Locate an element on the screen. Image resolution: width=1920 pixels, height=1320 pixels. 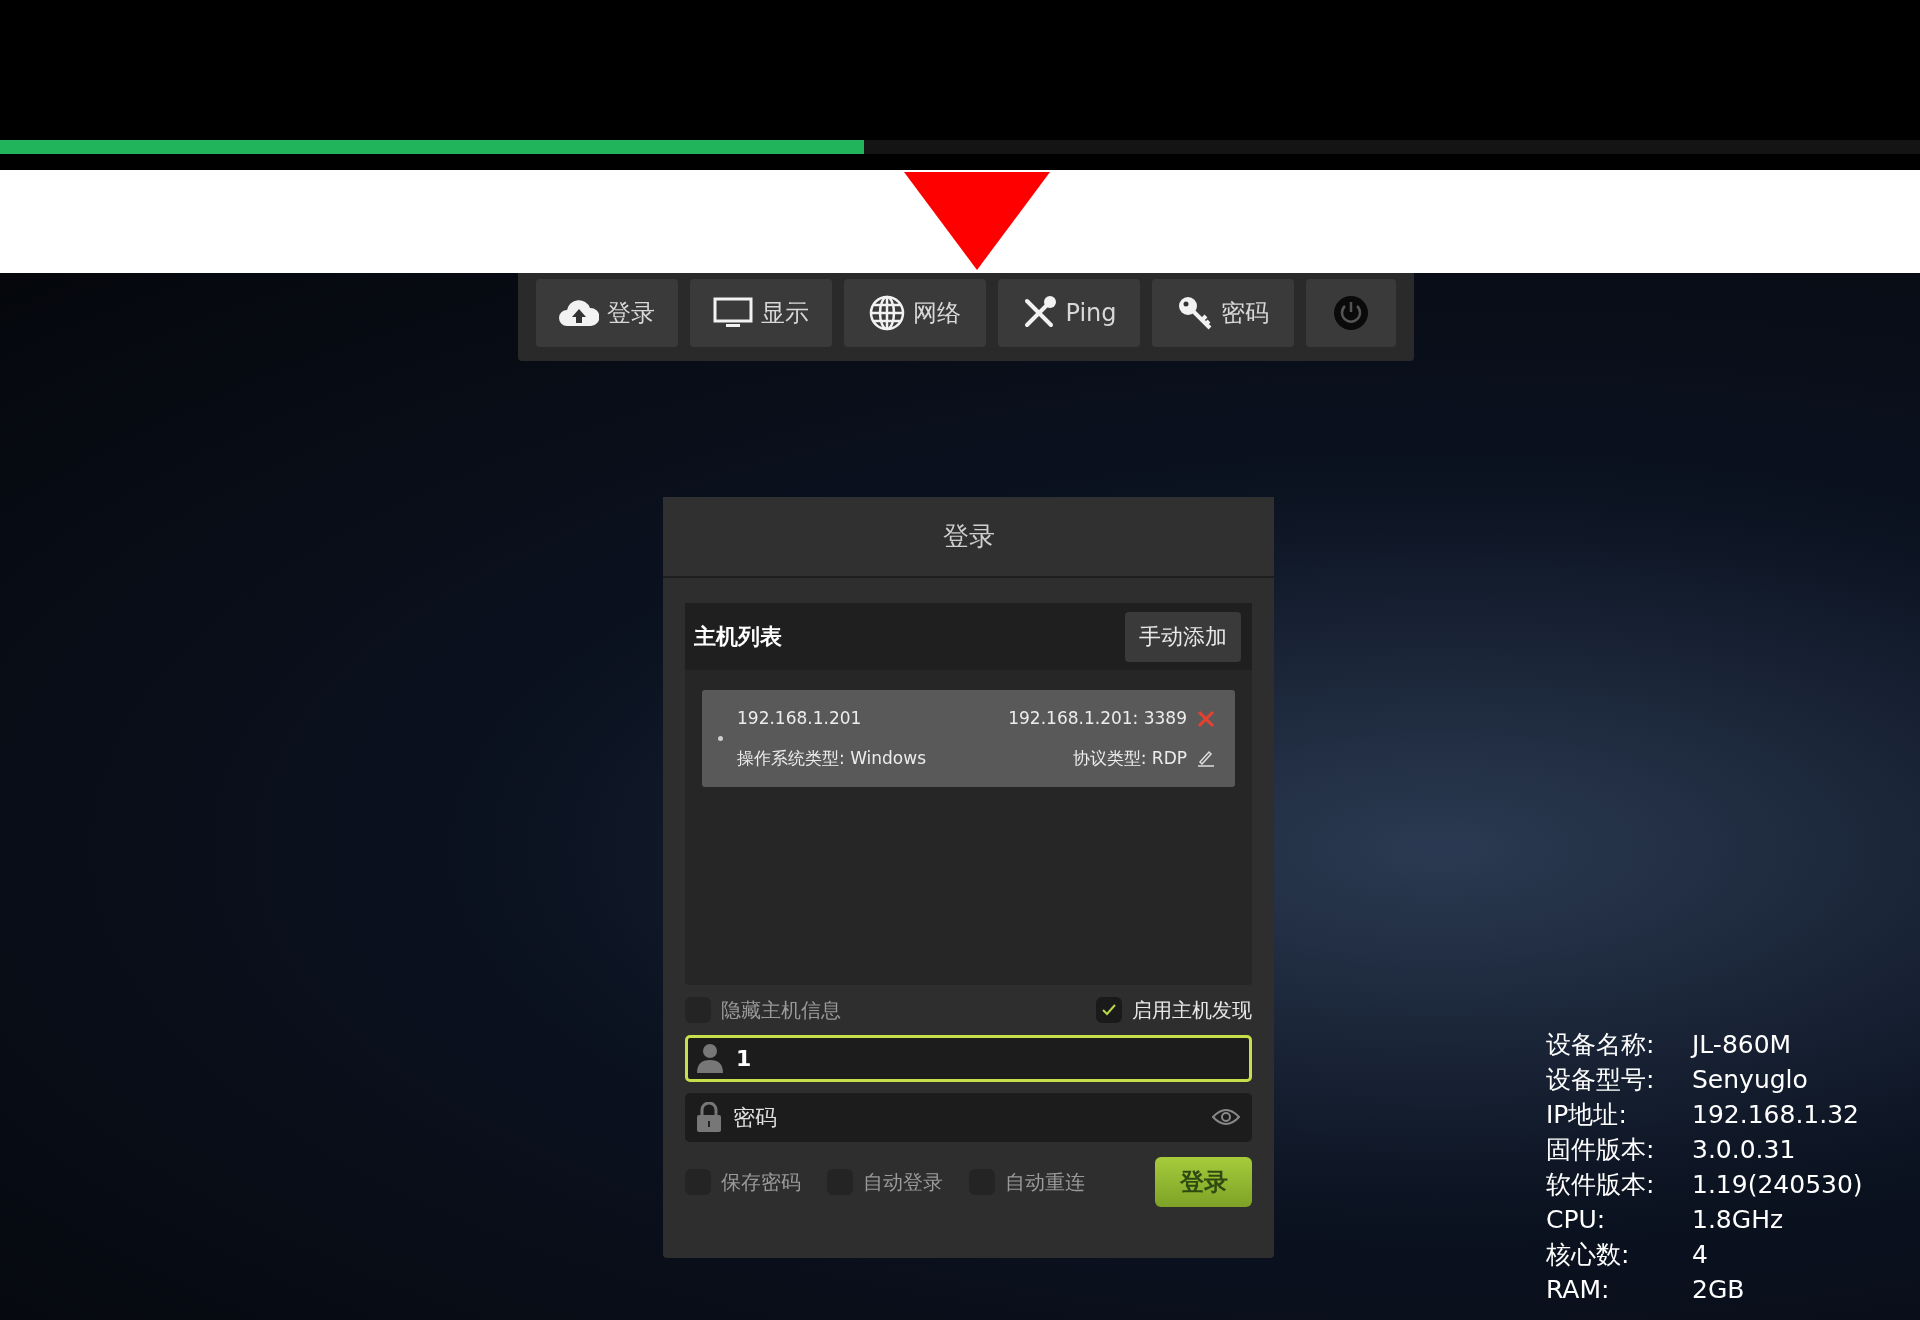
info-label: 软件版本: is located at coordinates (1601, 1185).